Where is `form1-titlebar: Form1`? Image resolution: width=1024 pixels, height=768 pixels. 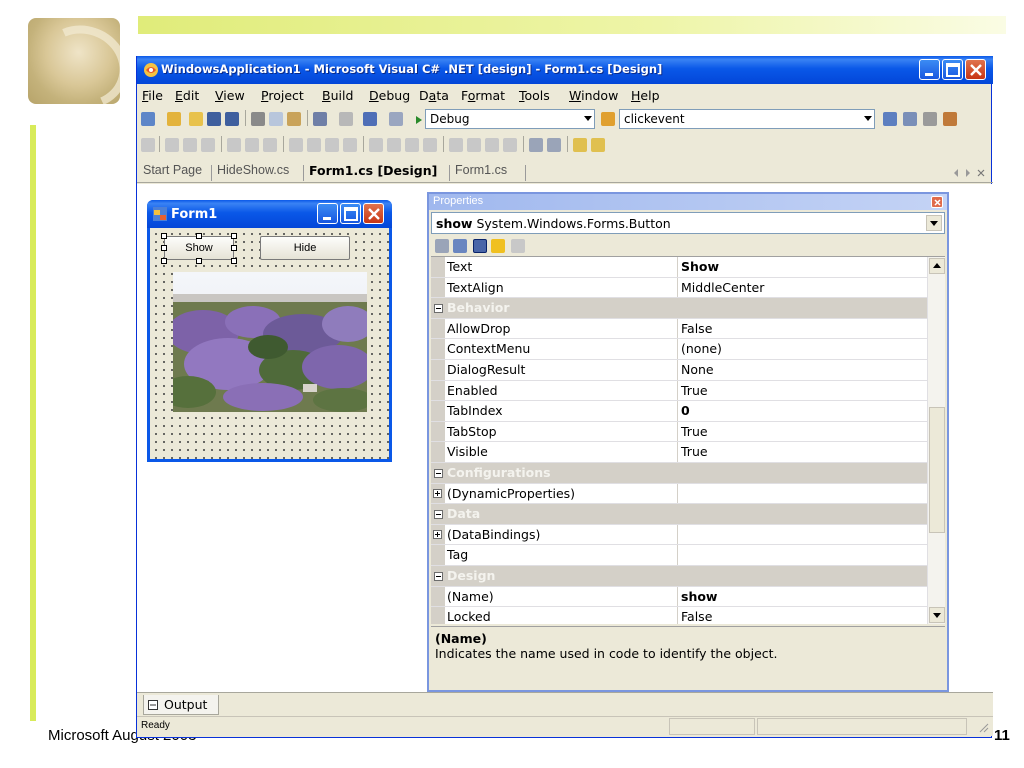
form1-titlebar: Form1 is located at coordinates (269, 214).